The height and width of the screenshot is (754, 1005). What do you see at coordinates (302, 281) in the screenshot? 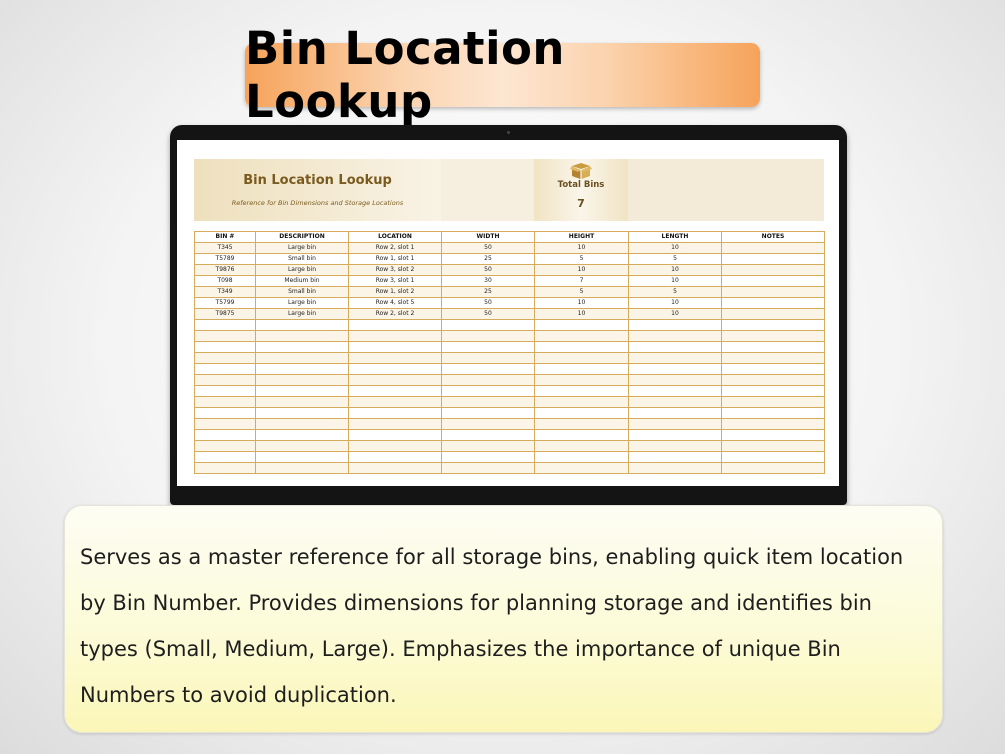
I see `table-cell: Medium bin` at bounding box center [302, 281].